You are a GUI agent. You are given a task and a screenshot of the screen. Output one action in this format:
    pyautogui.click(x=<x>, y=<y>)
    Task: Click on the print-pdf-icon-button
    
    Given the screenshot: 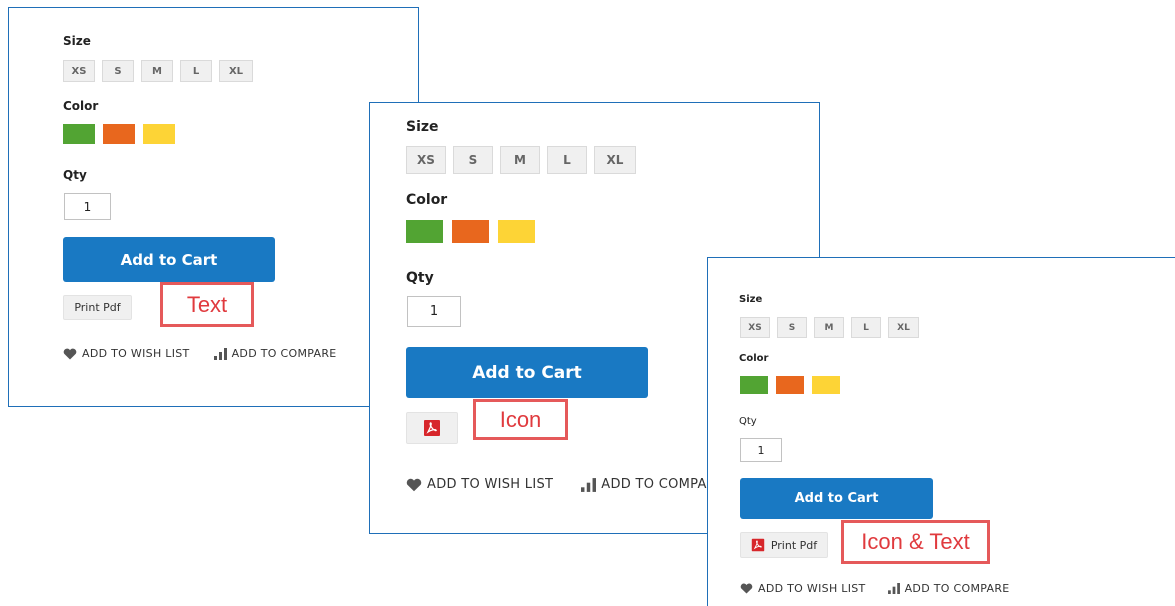 What is the action you would take?
    pyautogui.click(x=432, y=428)
    